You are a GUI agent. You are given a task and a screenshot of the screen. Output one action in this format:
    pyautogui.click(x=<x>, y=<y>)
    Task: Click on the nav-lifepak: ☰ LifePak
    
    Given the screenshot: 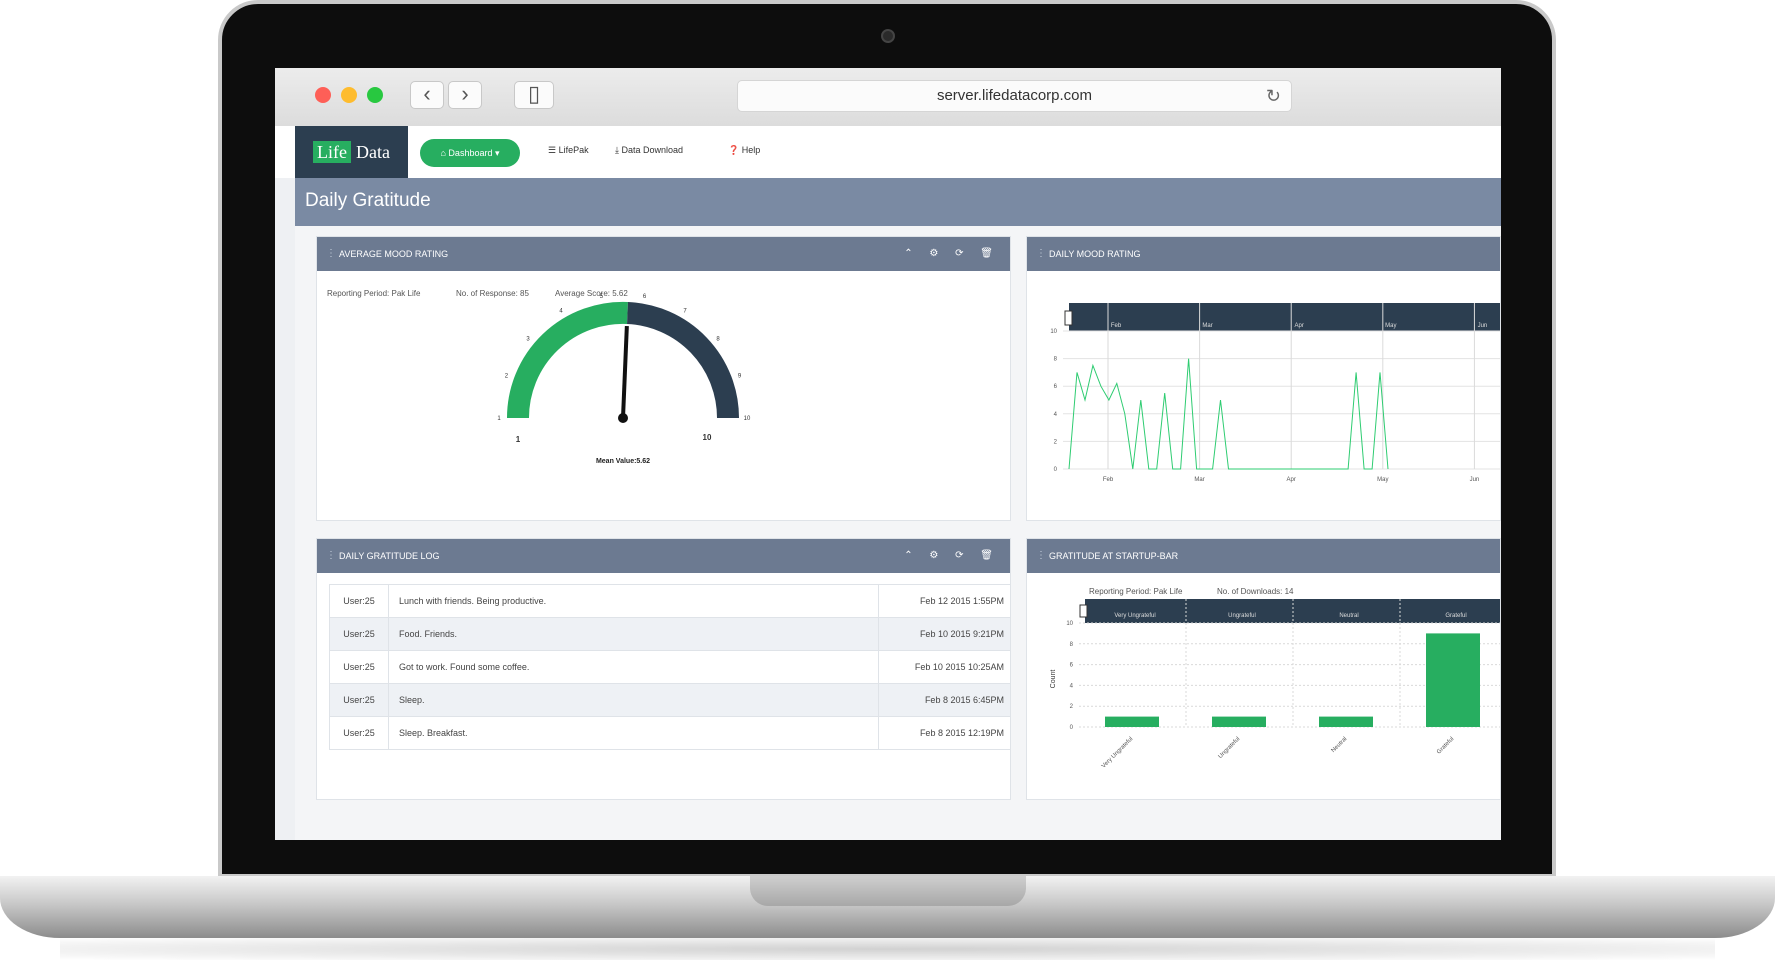 What is the action you would take?
    pyautogui.click(x=568, y=150)
    